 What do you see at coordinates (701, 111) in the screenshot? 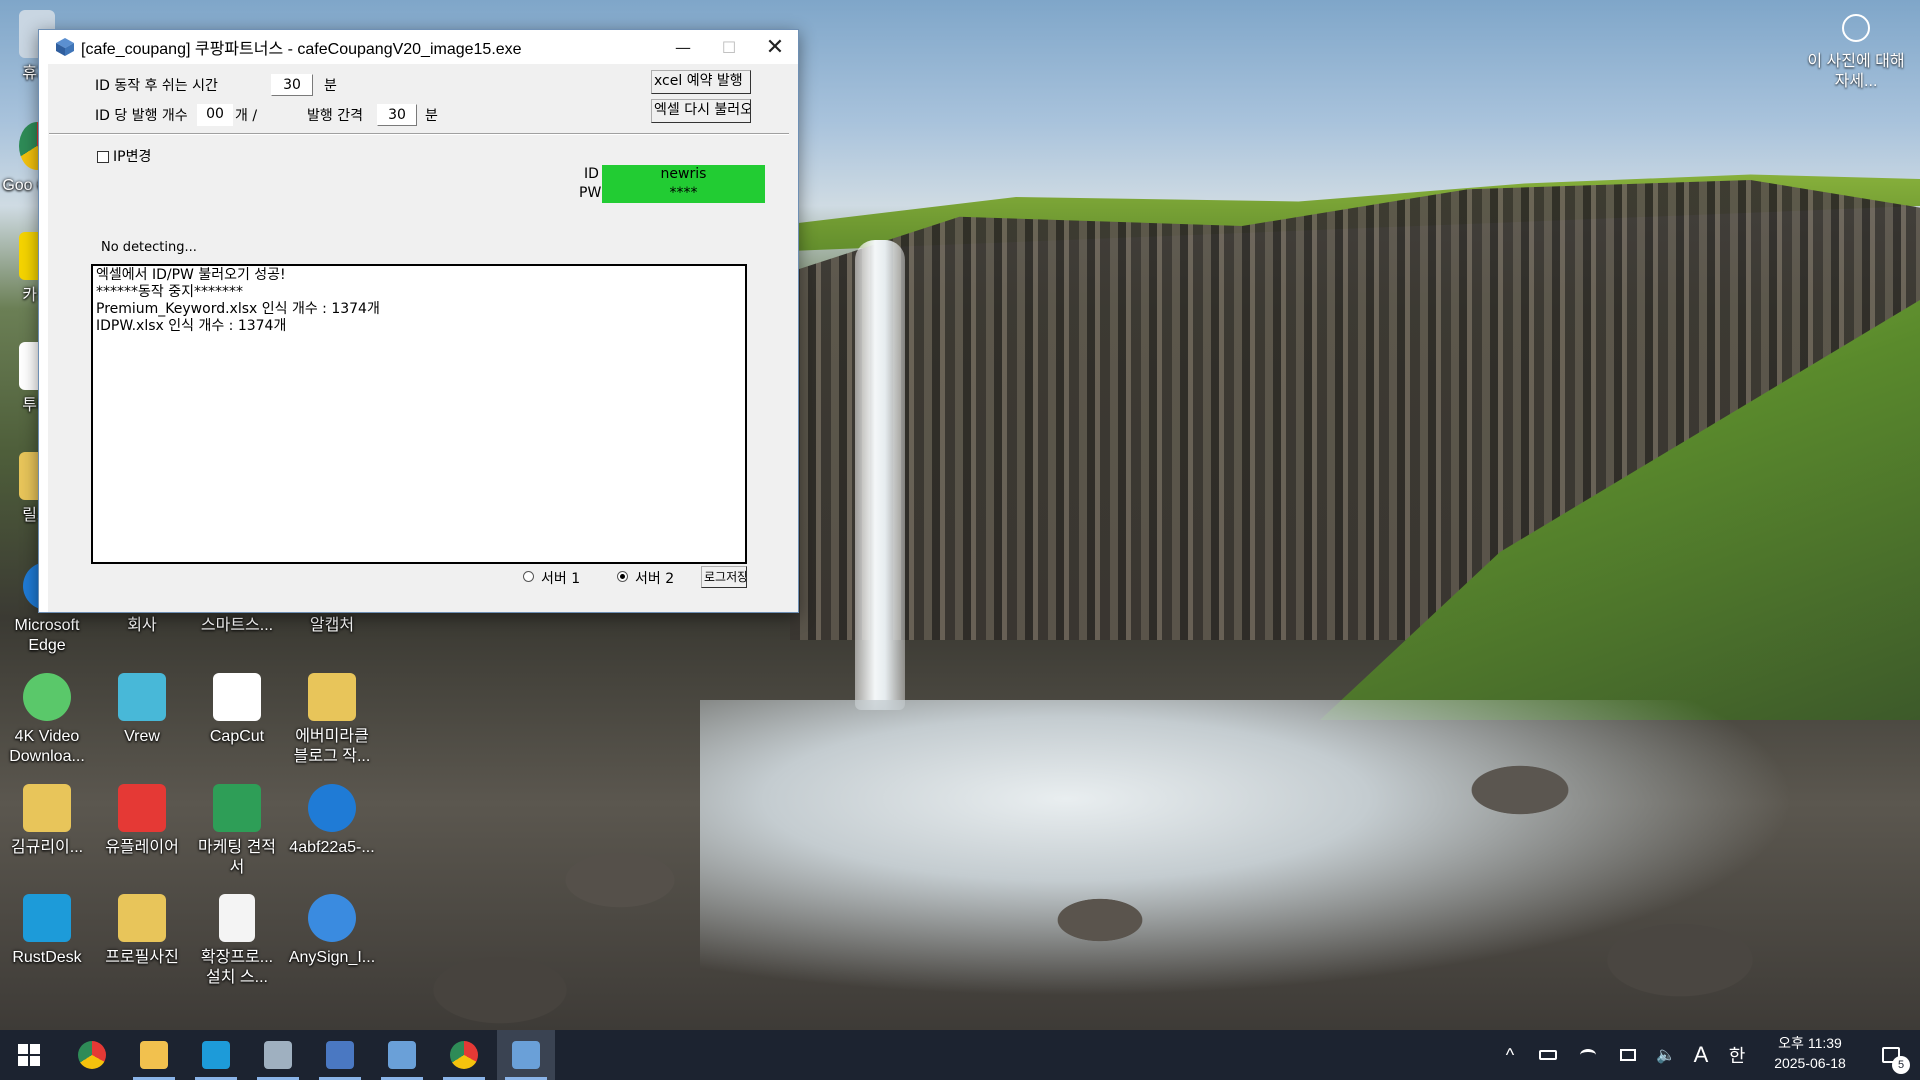
I see `excel-reload-button: 엑셀 다시 불러오기` at bounding box center [701, 111].